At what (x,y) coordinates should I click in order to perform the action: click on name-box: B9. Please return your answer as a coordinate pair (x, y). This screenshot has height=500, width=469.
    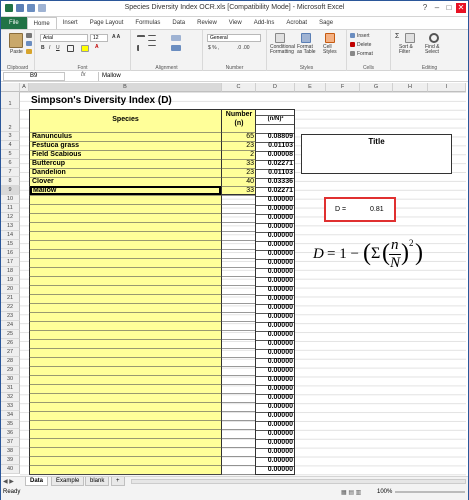
    Looking at the image, I should click on (34, 76).